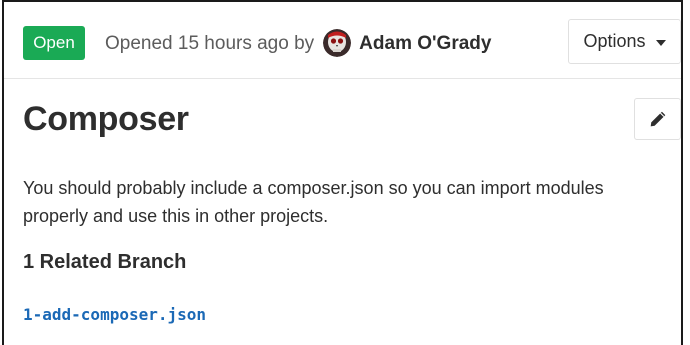  I want to click on related-branch-link: 1-add-composer.json, so click(114, 314).